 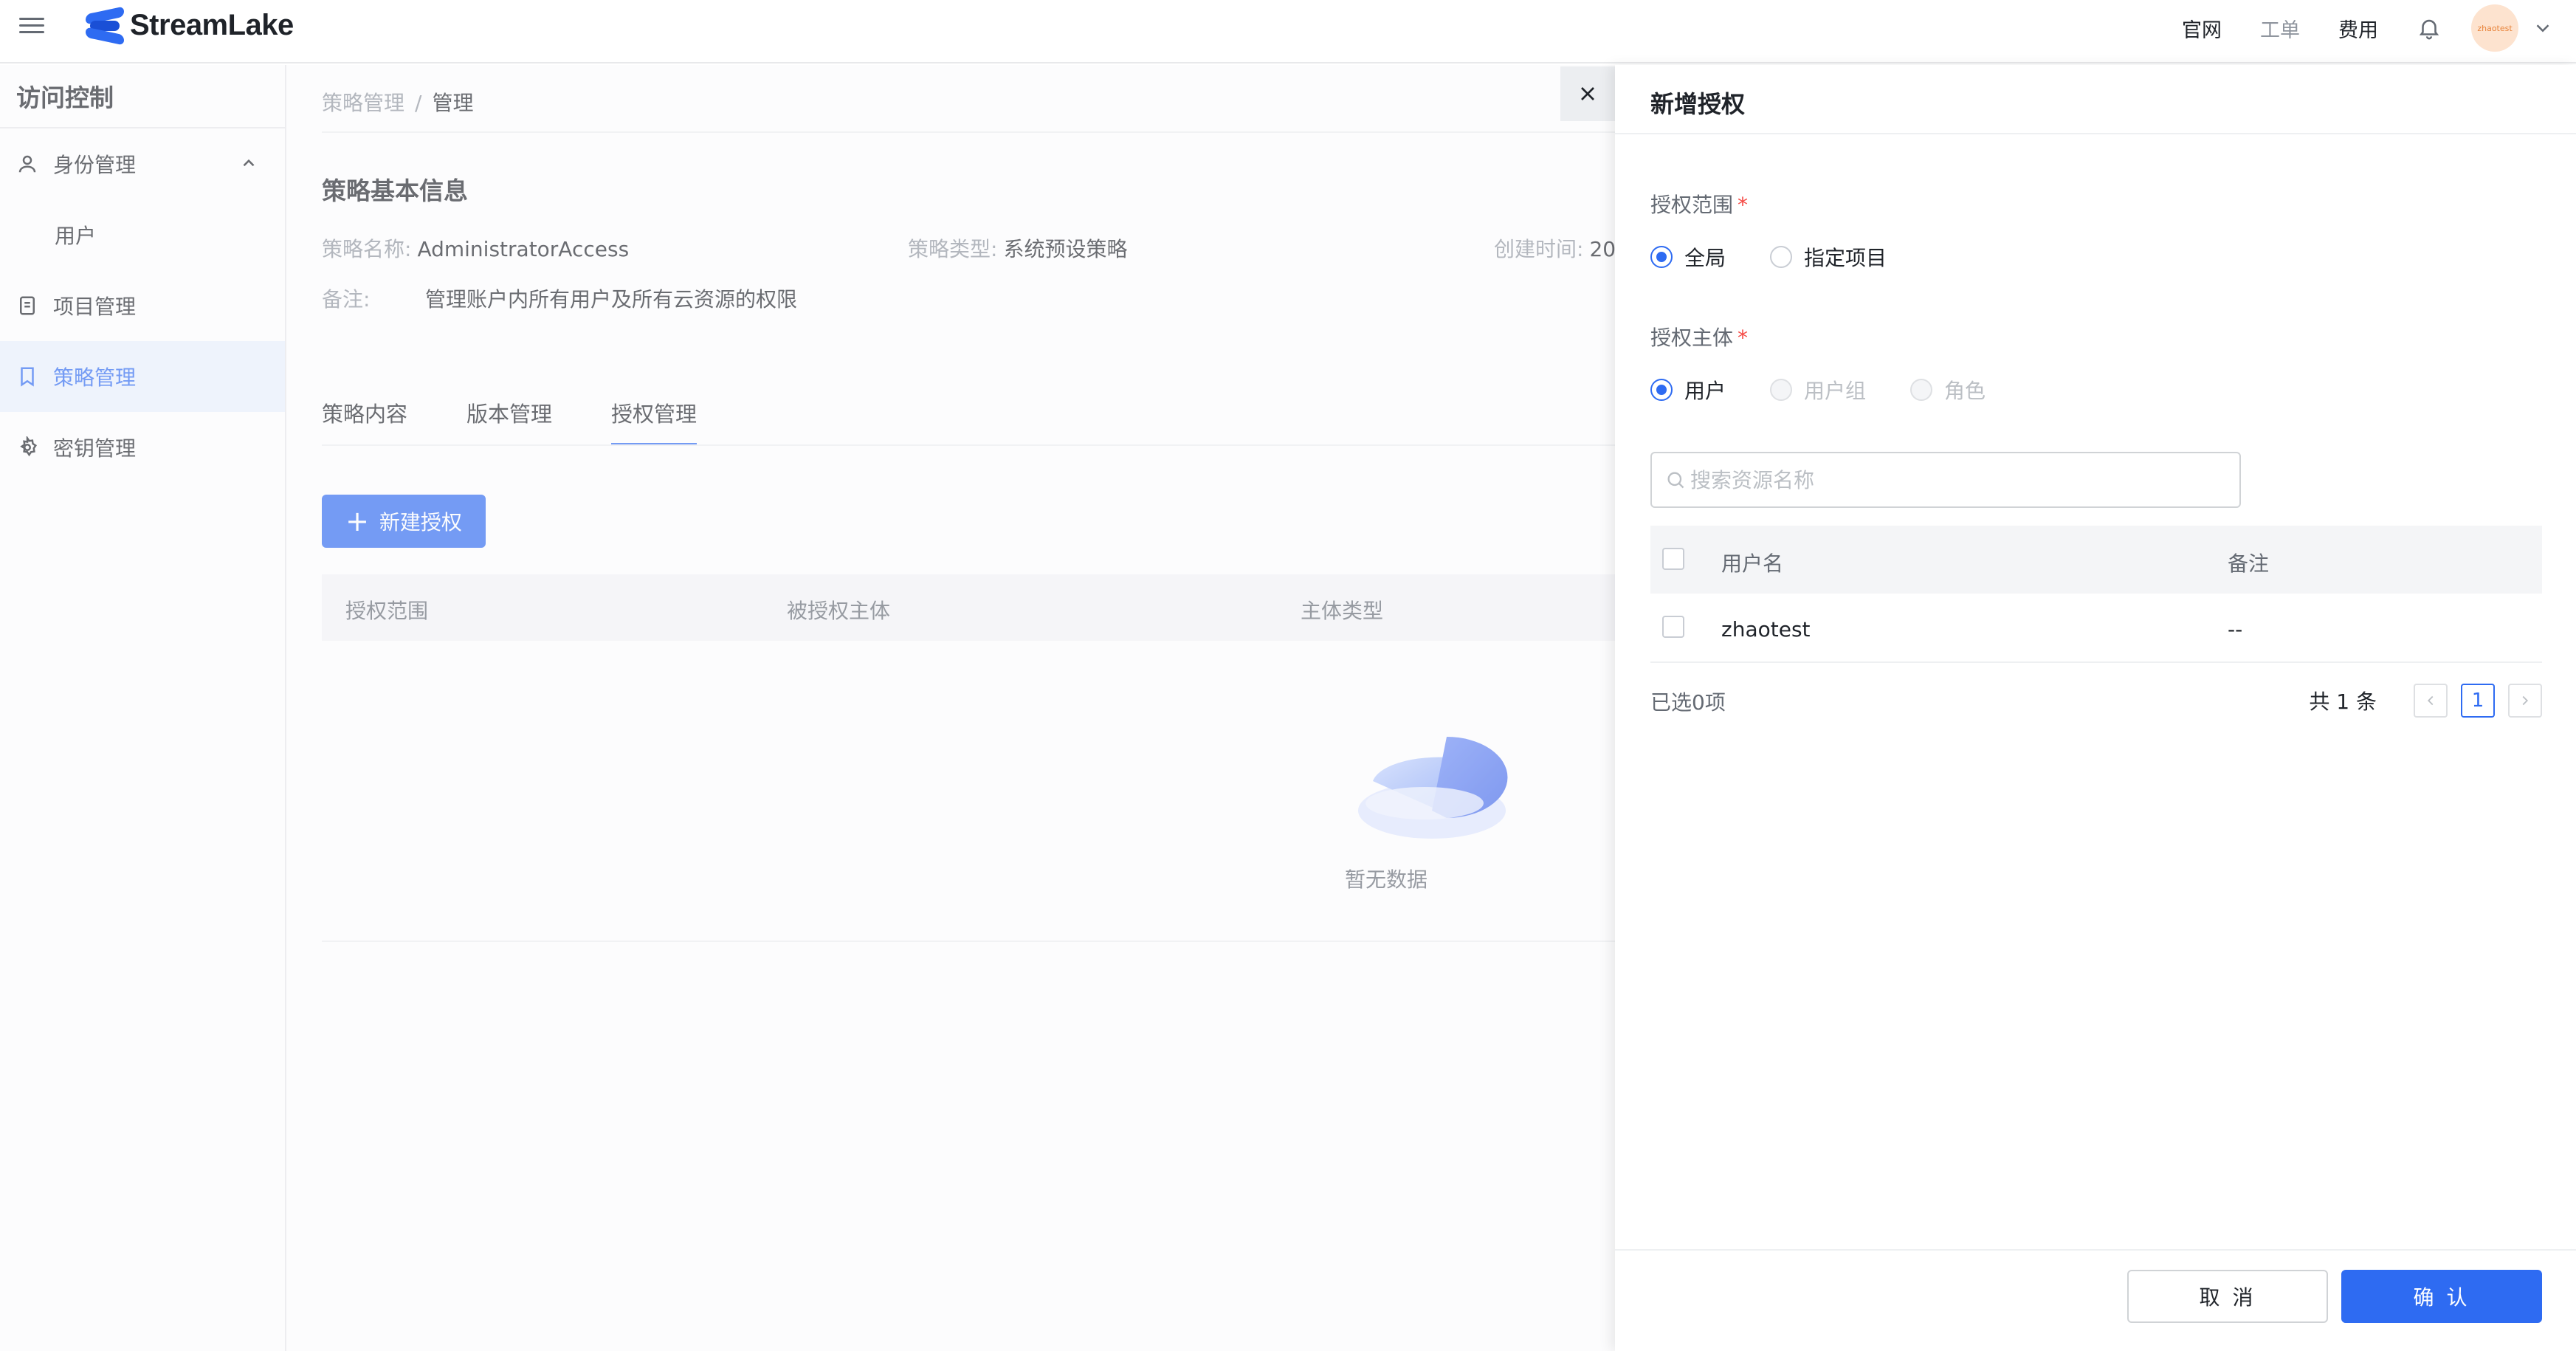 I want to click on prev-page-button, so click(x=2431, y=701).